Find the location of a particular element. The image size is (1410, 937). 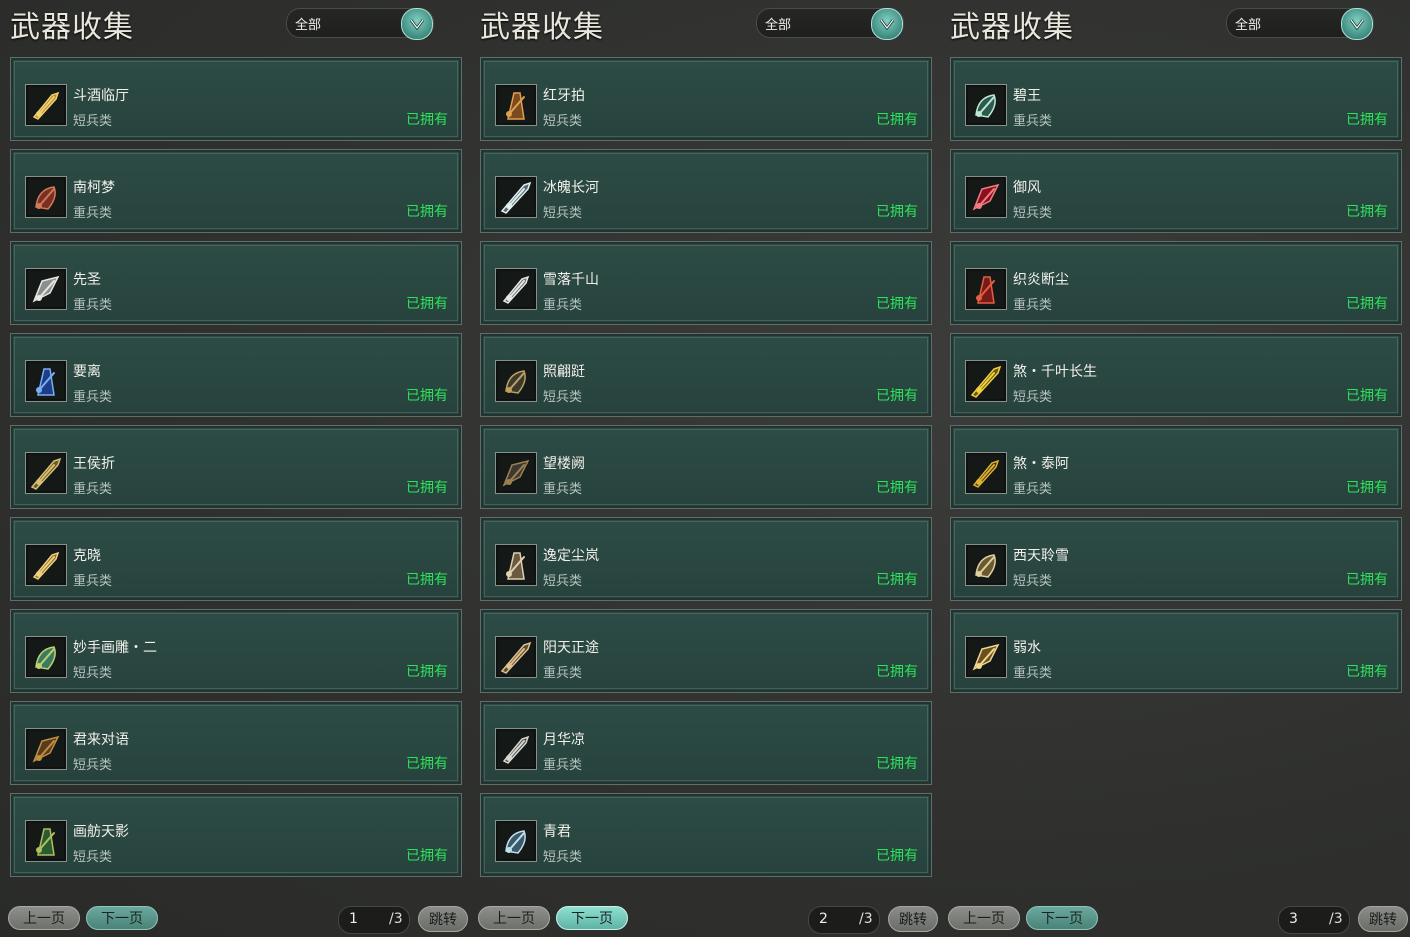

weapon-name: 斗酒临厅 is located at coordinates (101, 96).